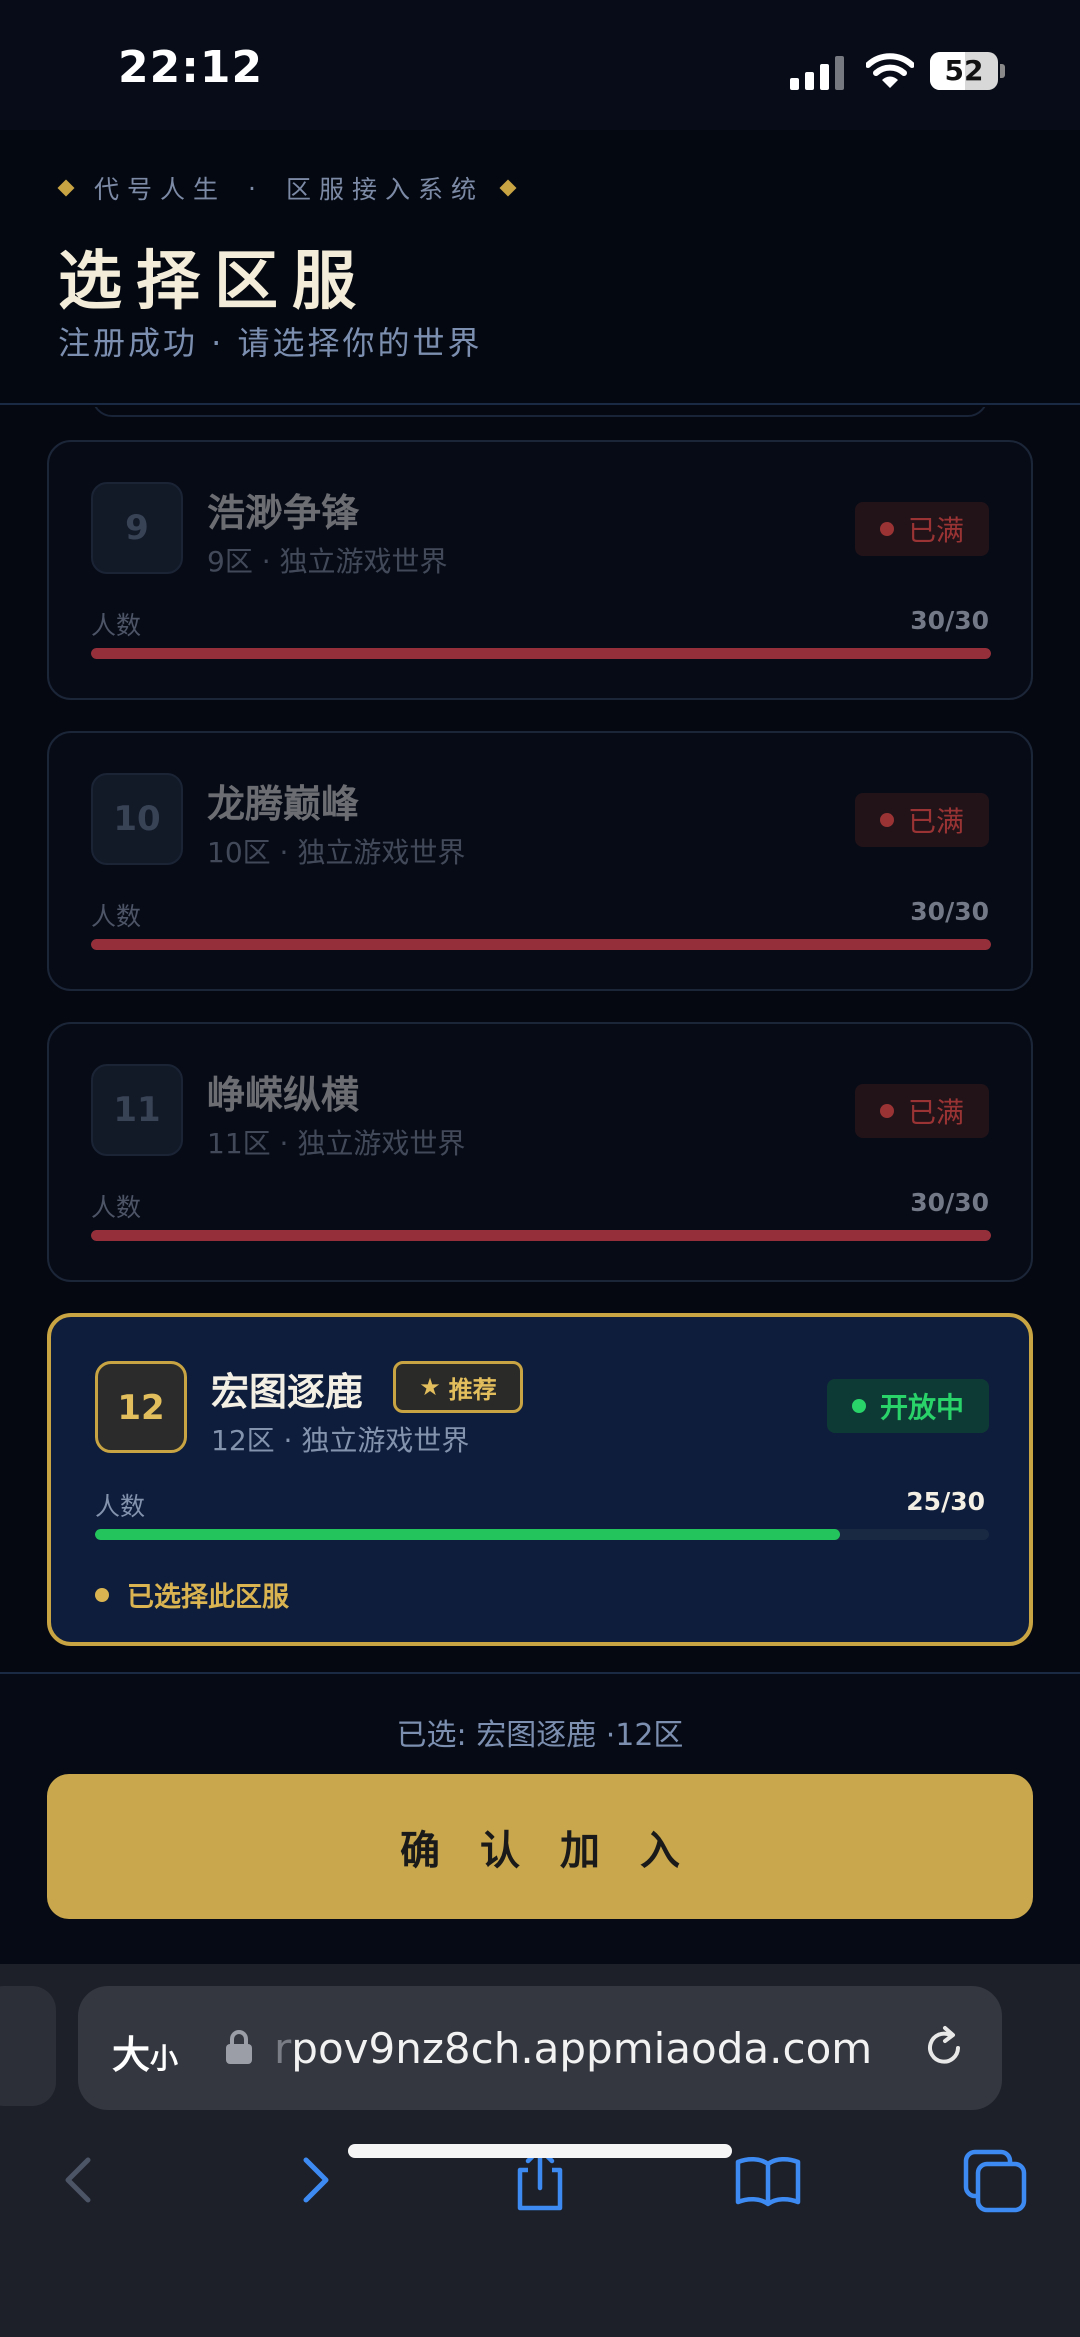 The image size is (1080, 2337). What do you see at coordinates (102, 1594) in the screenshot?
I see `selected-dot-icon` at bounding box center [102, 1594].